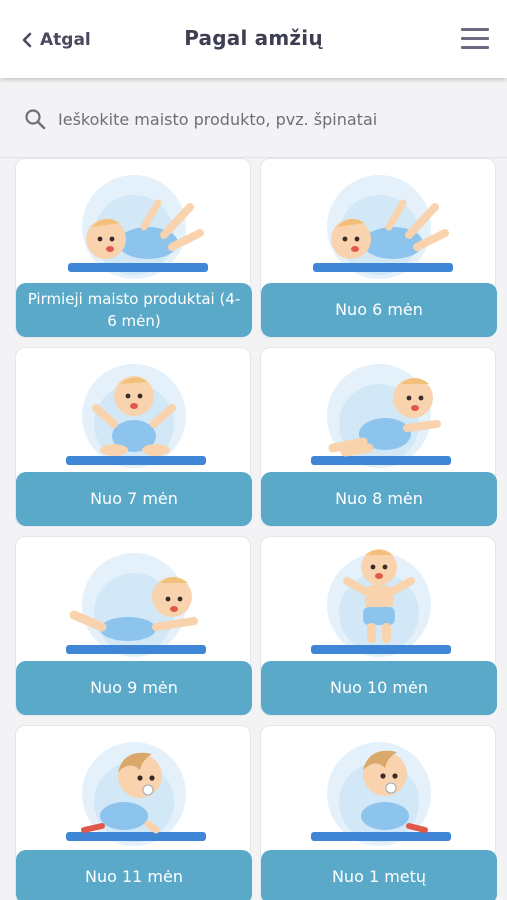 The image size is (507, 900). What do you see at coordinates (268, 119) in the screenshot?
I see `search-input` at bounding box center [268, 119].